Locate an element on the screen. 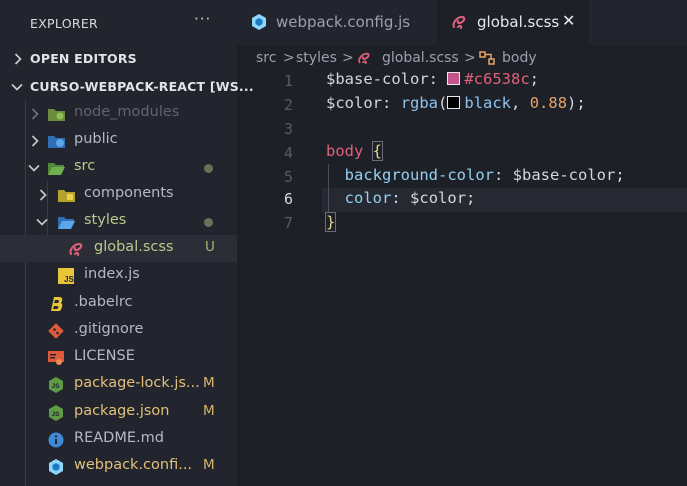  tree-item-global-scss: global.scss U is located at coordinates (118, 248).